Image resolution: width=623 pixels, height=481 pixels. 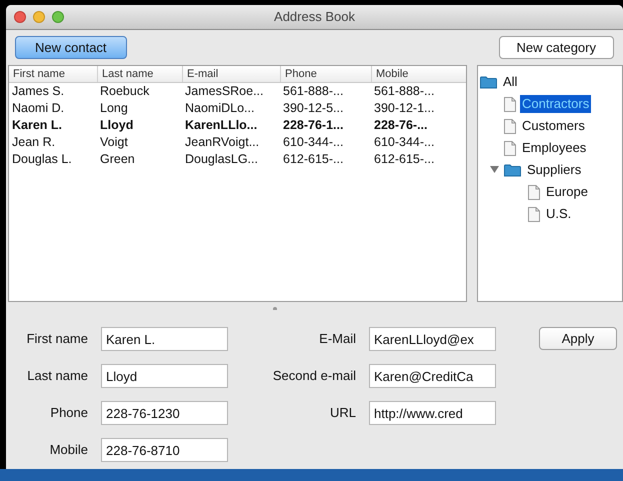 I want to click on tree-item: Customers, so click(x=553, y=126).